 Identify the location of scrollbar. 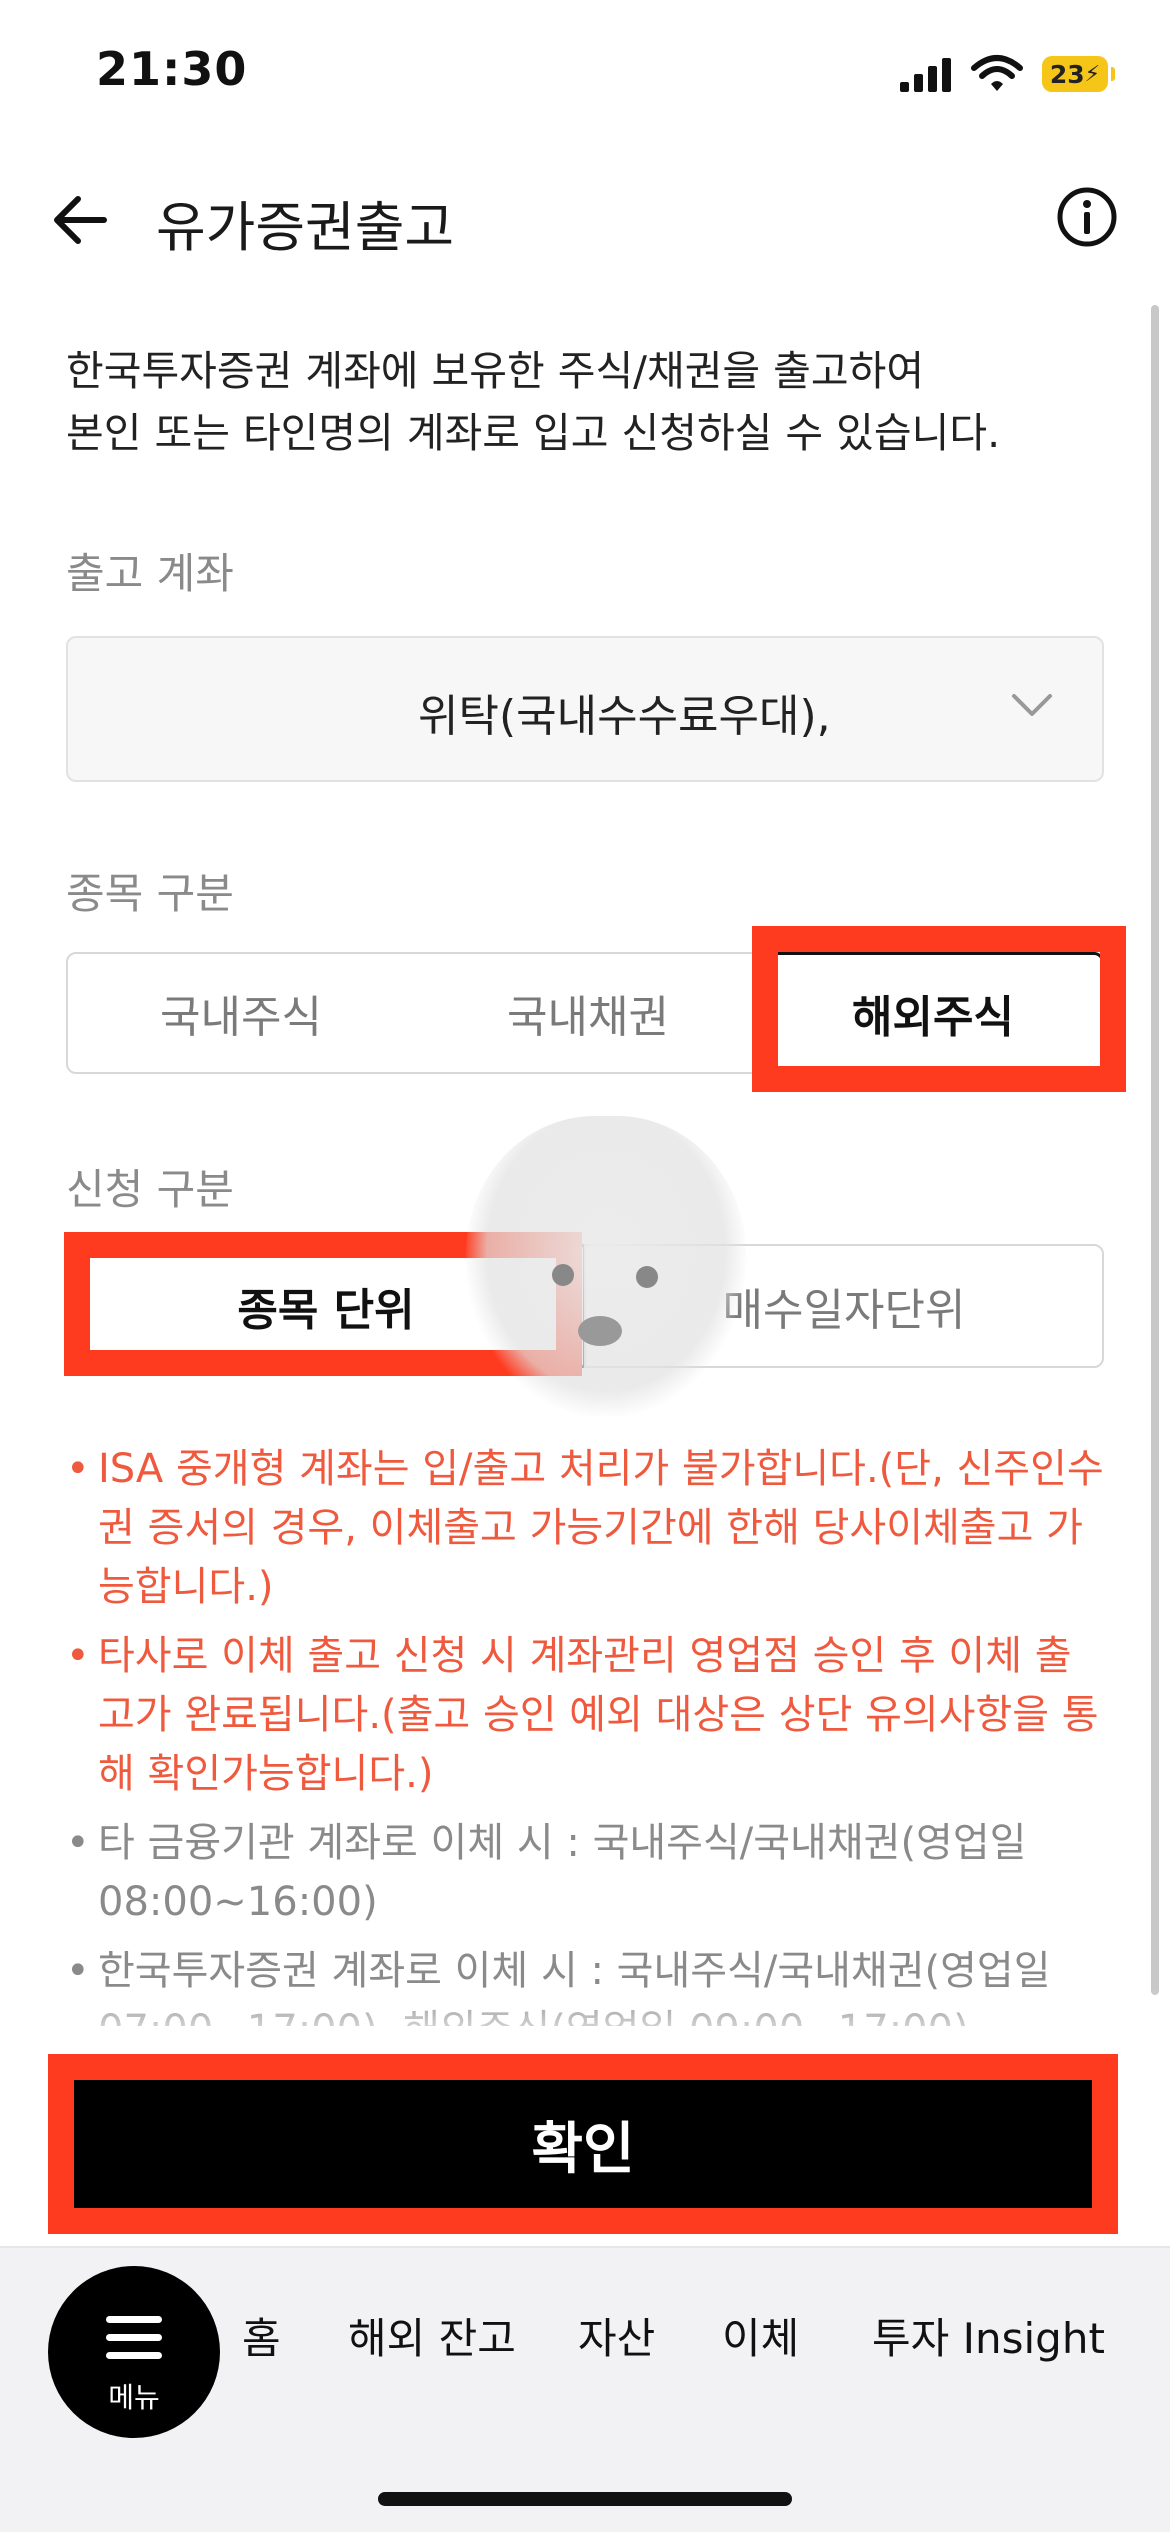
(1155, 1150).